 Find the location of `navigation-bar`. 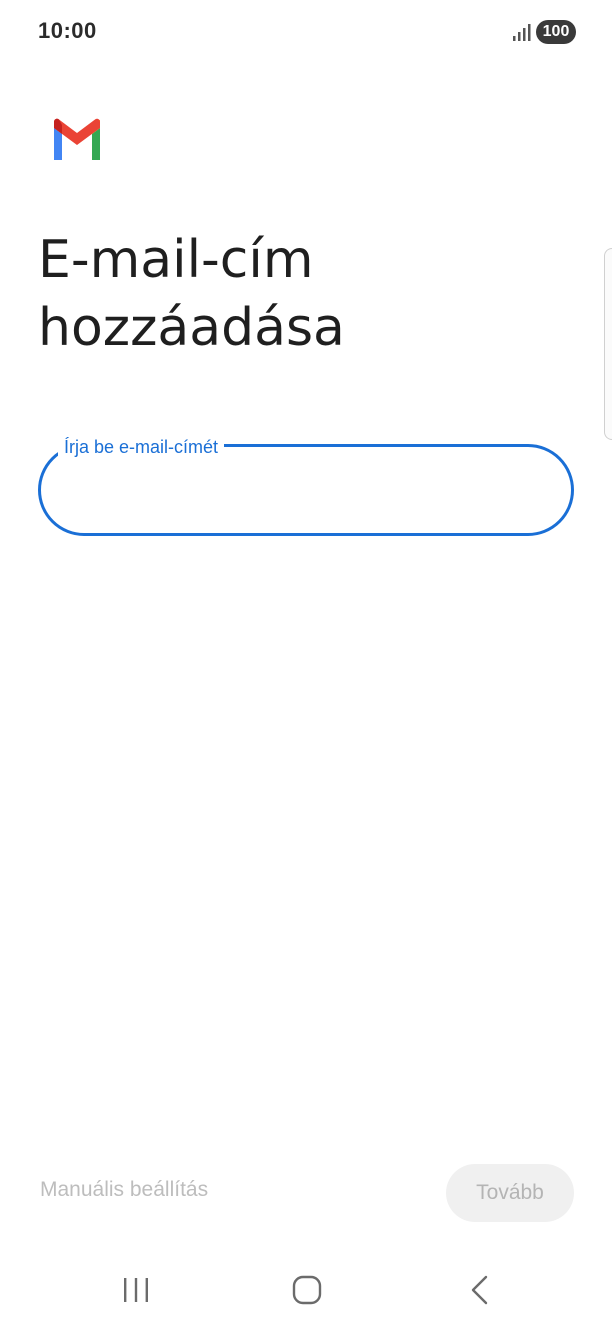

navigation-bar is located at coordinates (306, 1288).